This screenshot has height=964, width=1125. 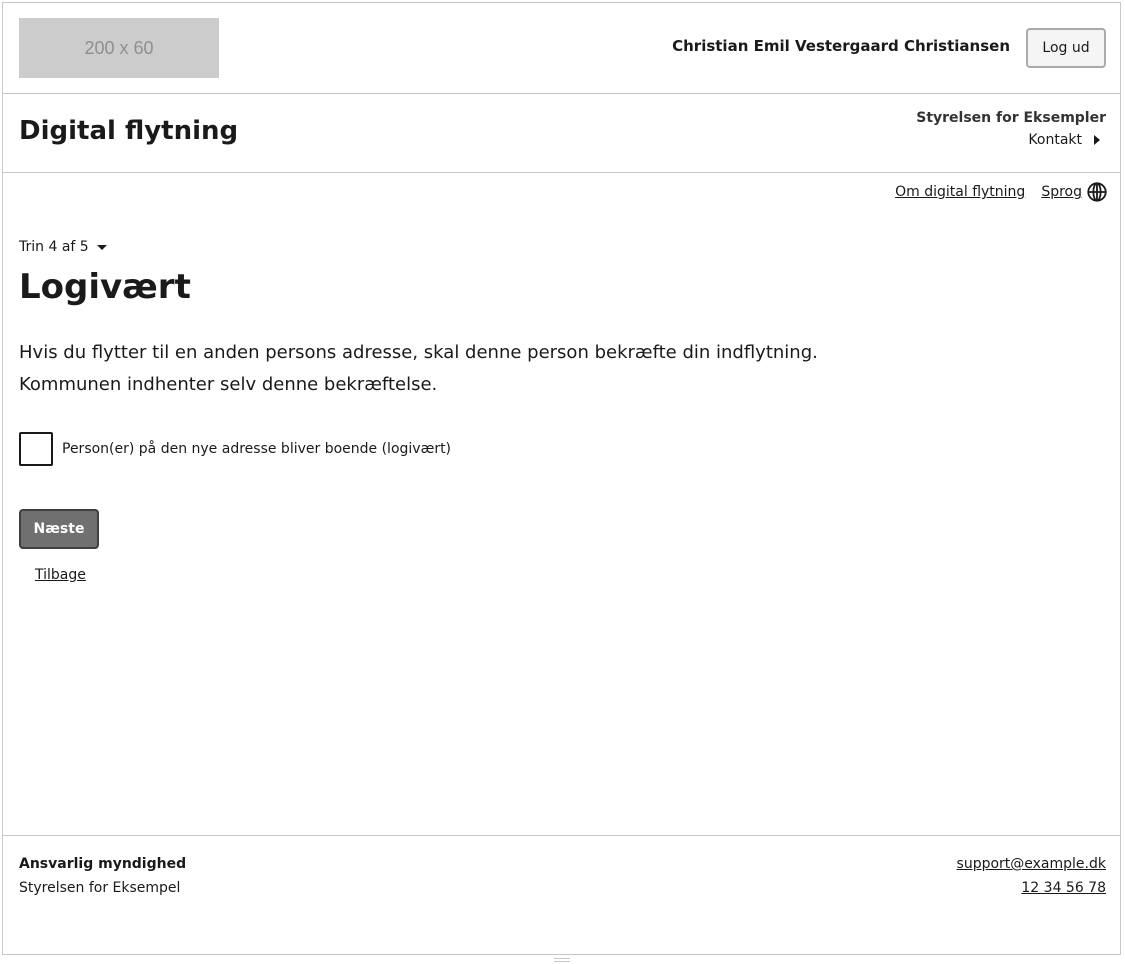 I want to click on authority-name: Styrelsen for Eksempler, so click(x=1011, y=118).